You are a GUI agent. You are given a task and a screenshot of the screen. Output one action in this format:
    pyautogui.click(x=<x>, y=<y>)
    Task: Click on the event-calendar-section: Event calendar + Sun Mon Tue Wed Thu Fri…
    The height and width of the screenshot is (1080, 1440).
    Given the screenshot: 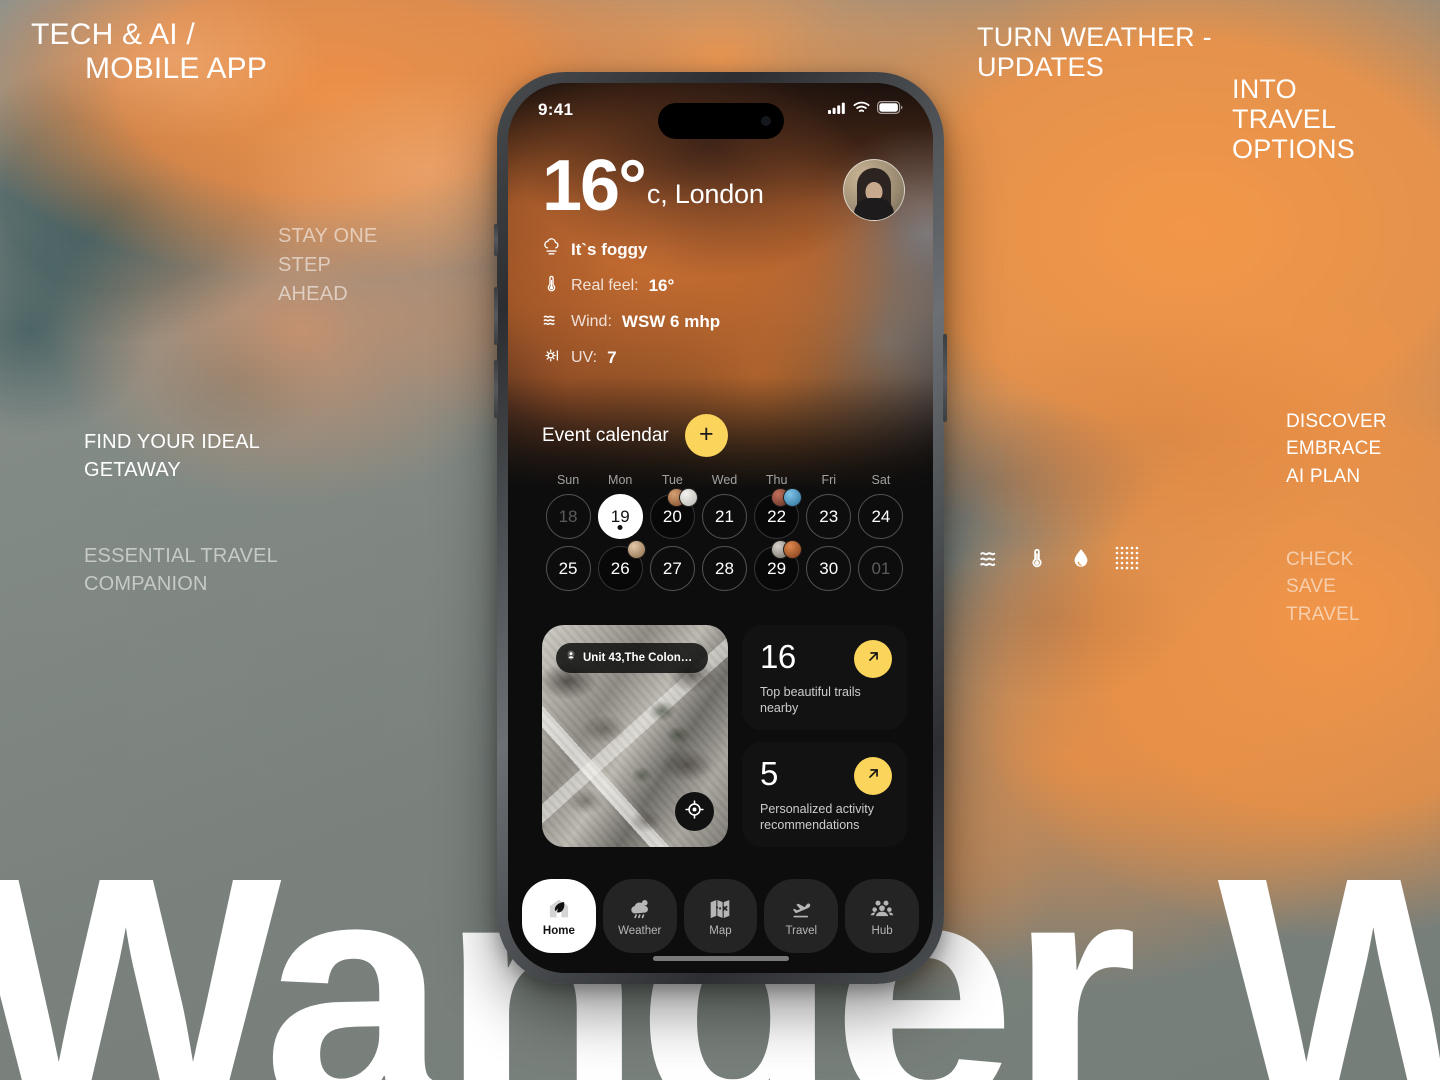 What is the action you would take?
    pyautogui.click(x=720, y=481)
    